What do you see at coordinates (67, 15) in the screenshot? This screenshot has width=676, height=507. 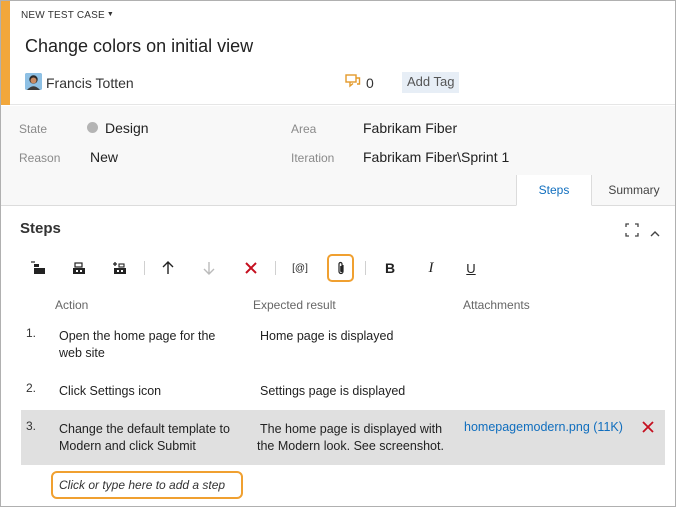 I see `work-item-type: NEW TEST CASE ▼` at bounding box center [67, 15].